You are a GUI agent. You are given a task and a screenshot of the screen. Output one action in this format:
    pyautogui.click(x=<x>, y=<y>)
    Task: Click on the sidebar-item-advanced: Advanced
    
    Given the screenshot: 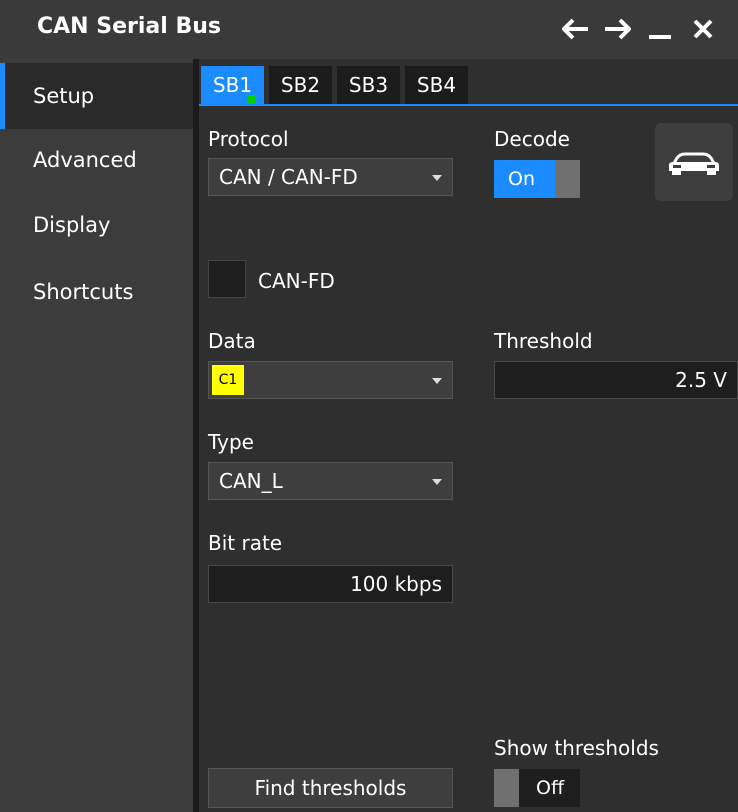 What is the action you would take?
    pyautogui.click(x=96, y=160)
    